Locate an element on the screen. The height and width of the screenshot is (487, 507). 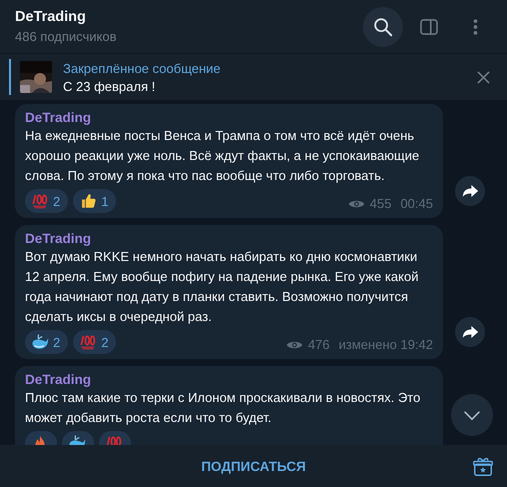
subscribe-button: ПОДПИСАТЬСЯ is located at coordinates (253, 466).